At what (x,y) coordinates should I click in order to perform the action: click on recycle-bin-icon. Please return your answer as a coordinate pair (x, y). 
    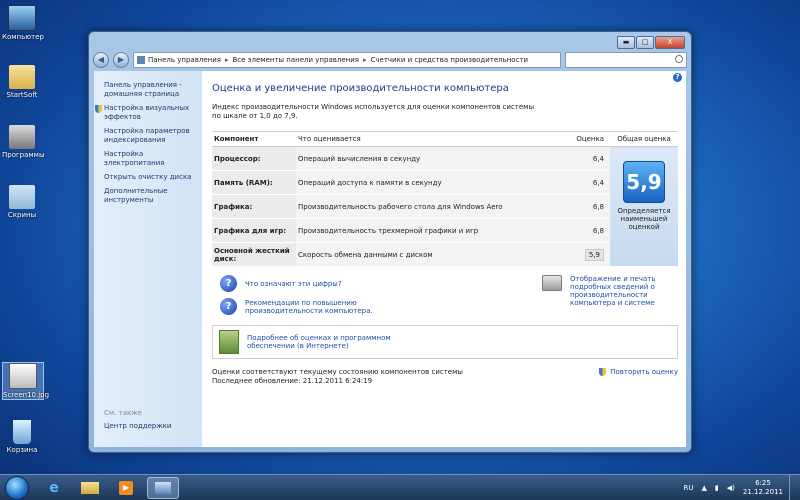
    Looking at the image, I should click on (22, 432).